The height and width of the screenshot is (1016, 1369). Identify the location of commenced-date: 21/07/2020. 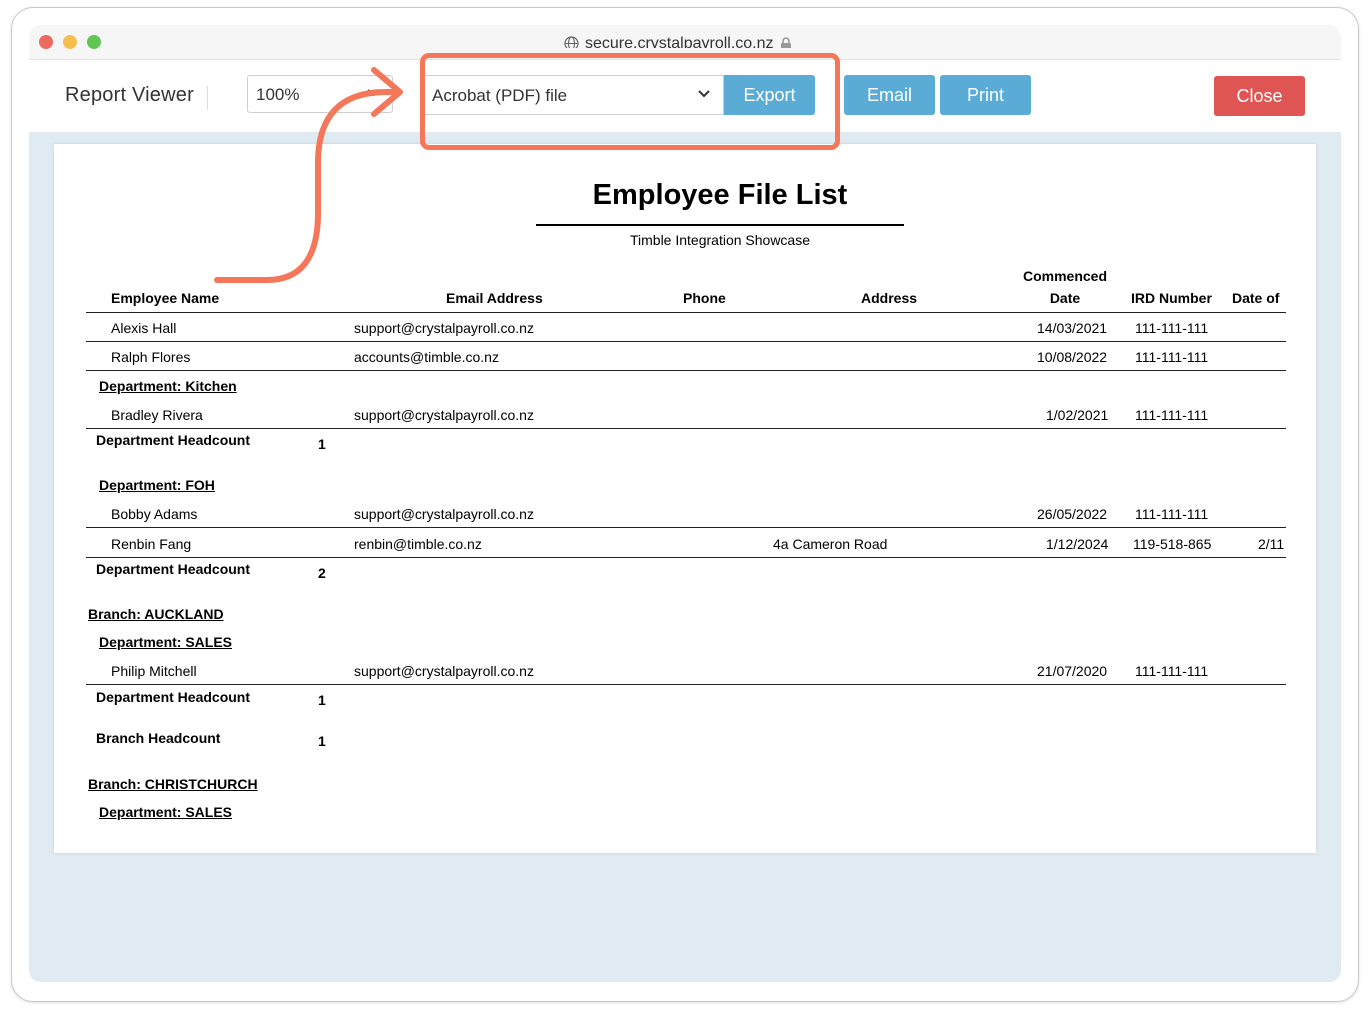
(1072, 671).